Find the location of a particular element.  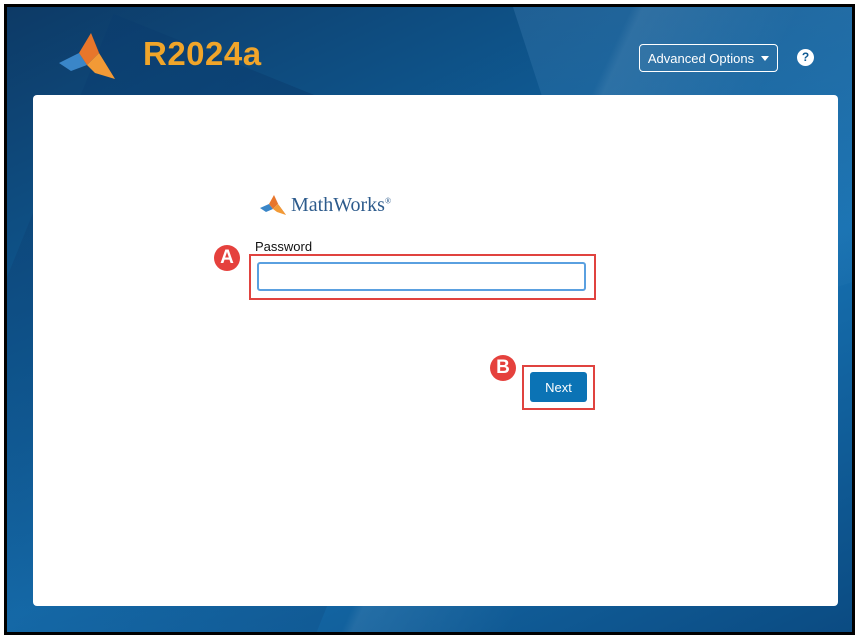

release-title: R2024a is located at coordinates (202, 53).